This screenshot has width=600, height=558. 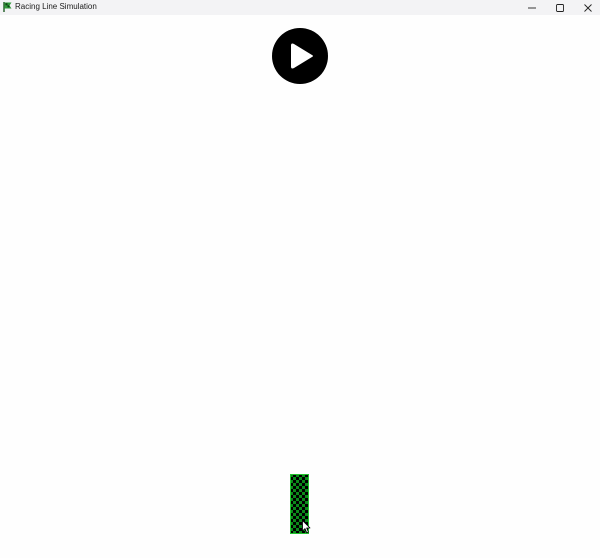 I want to click on title-bar: Racing Line Simulation, so click(x=300, y=7).